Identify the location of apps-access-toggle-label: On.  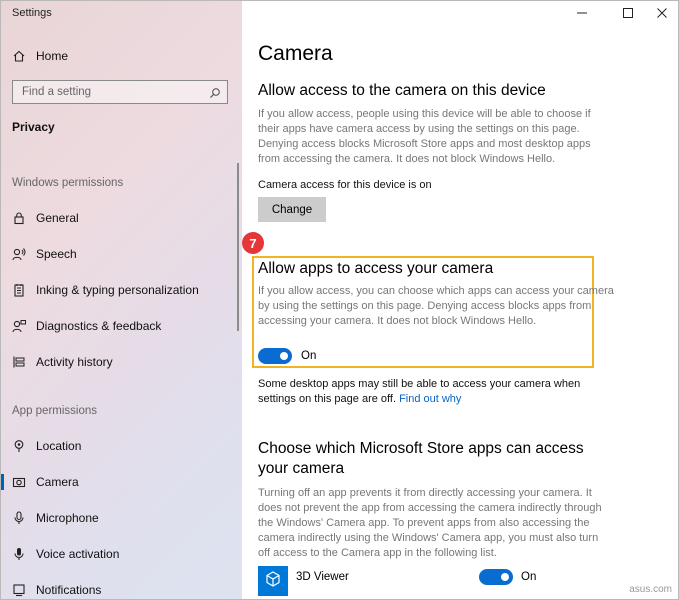
(309, 356).